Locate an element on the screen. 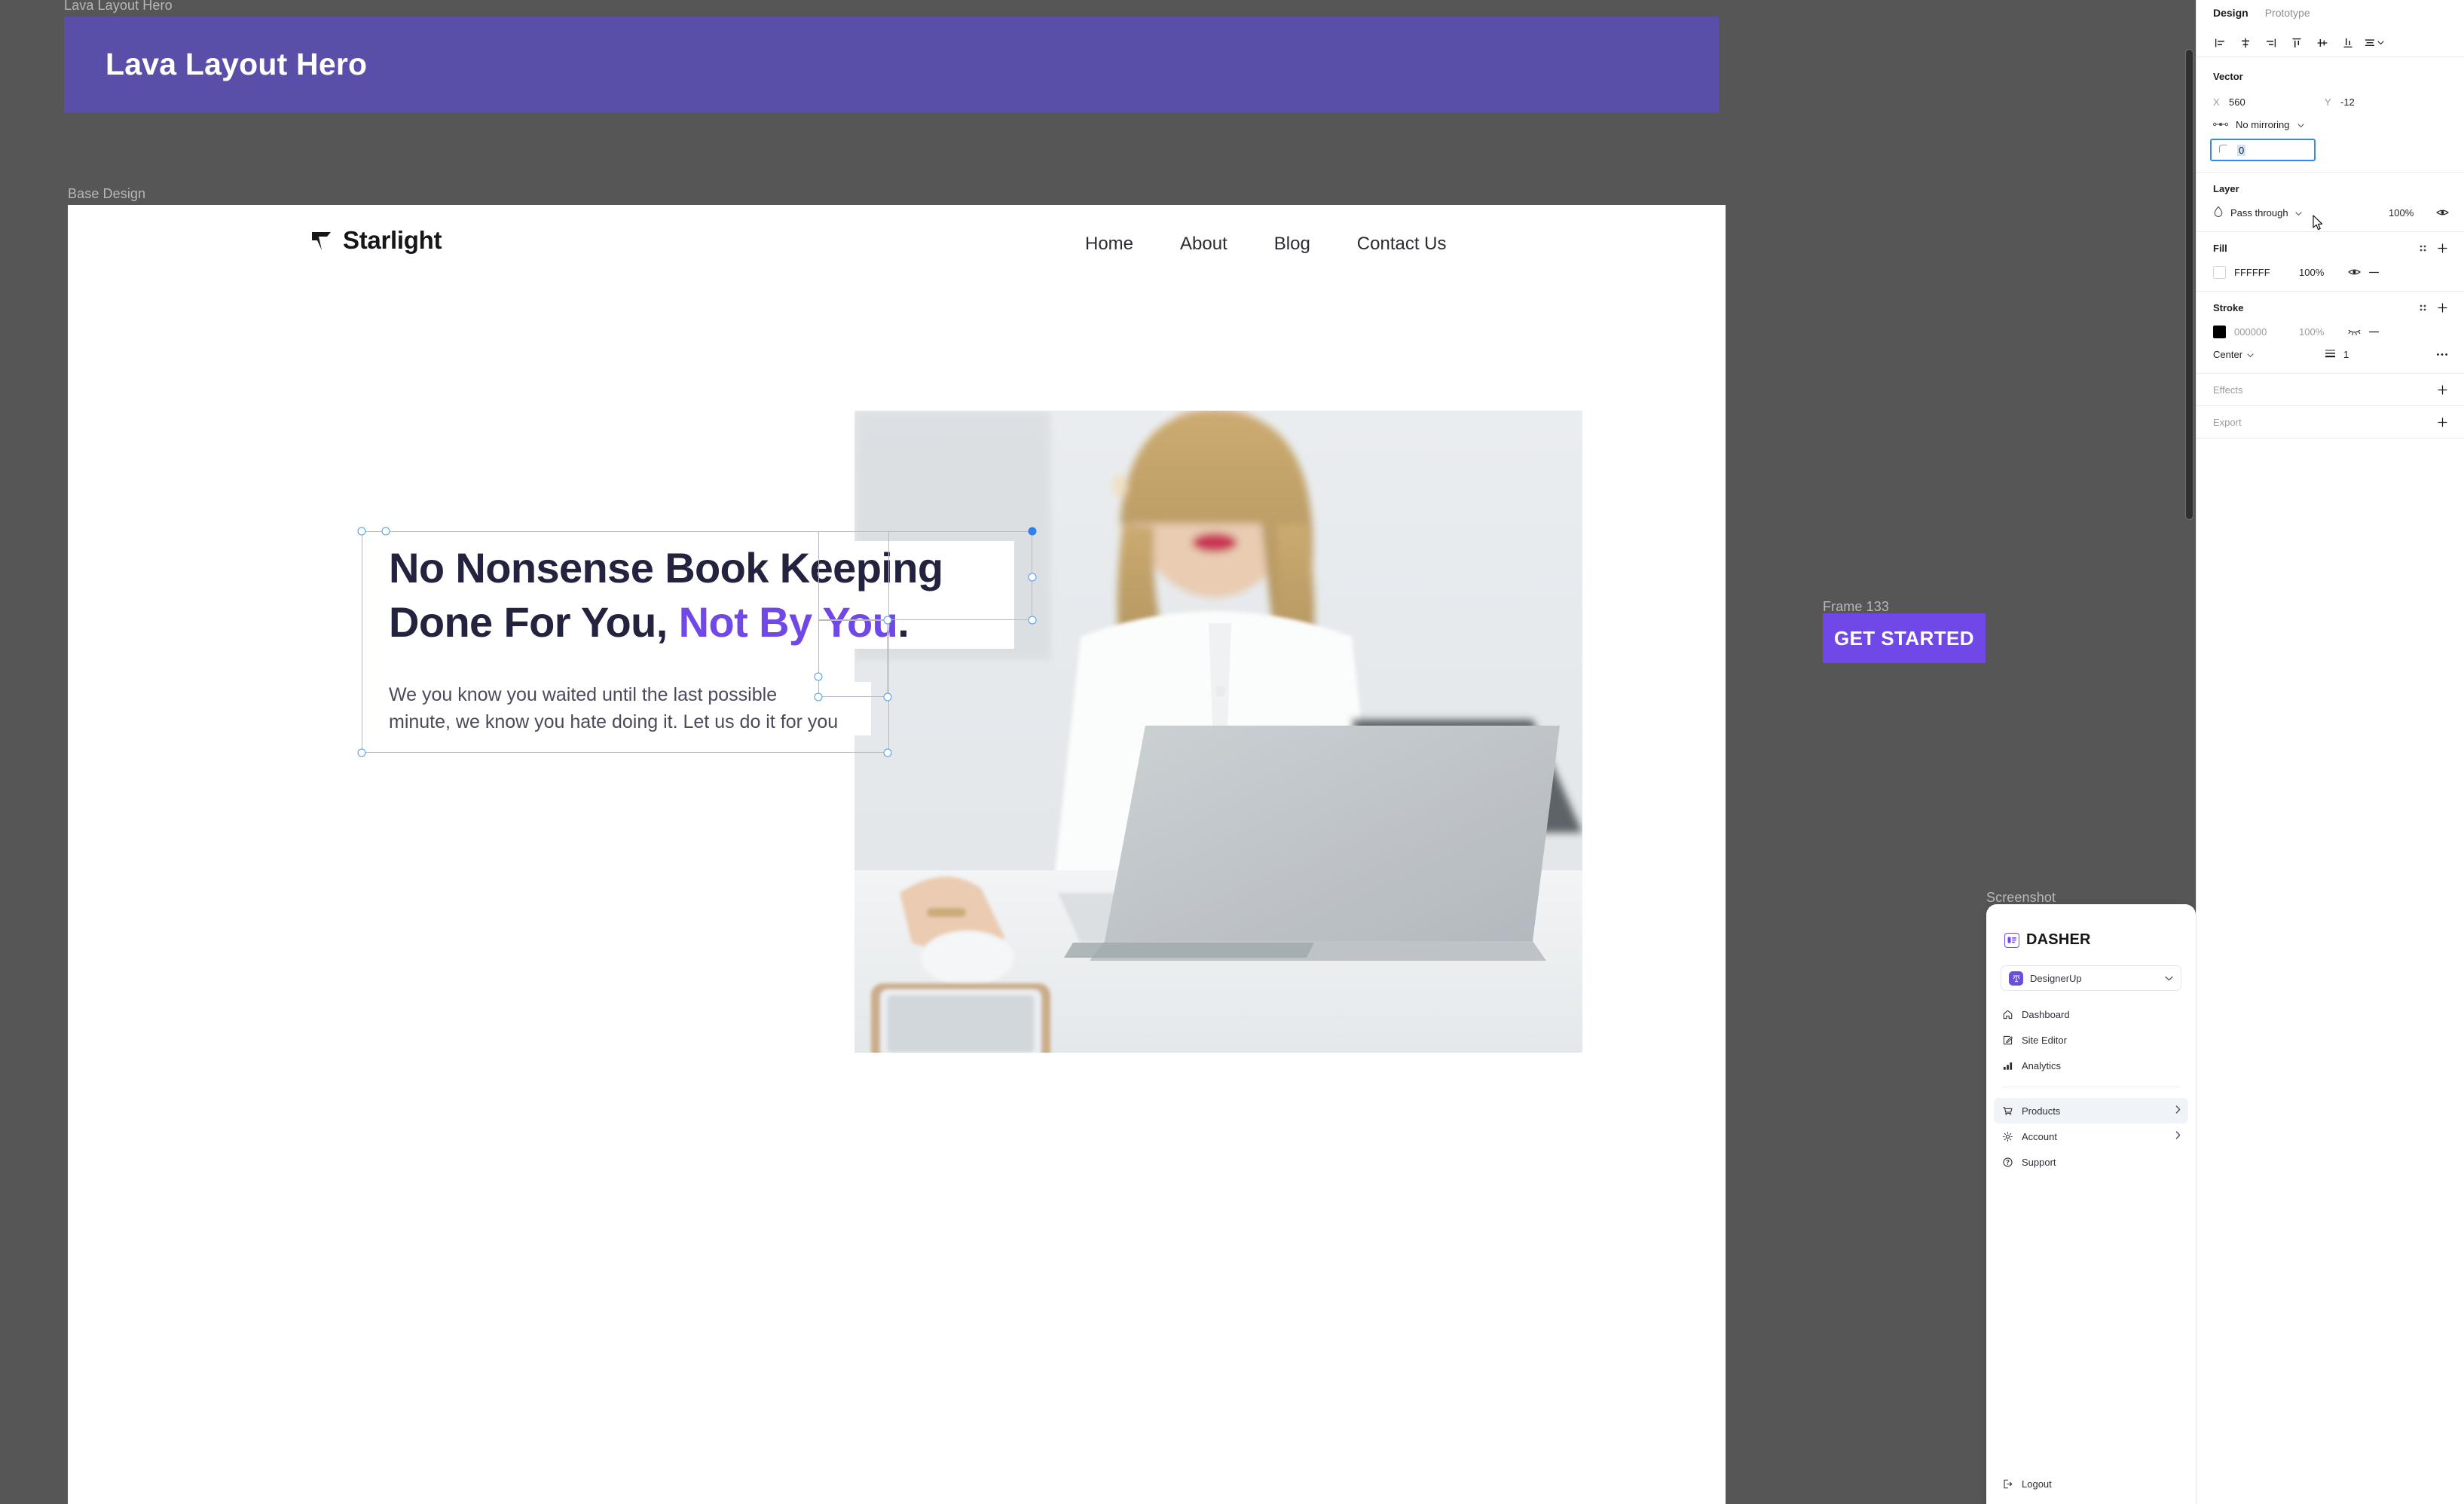 Image resolution: width=2464 pixels, height=1504 pixels. nav-item-about: About is located at coordinates (1203, 244).